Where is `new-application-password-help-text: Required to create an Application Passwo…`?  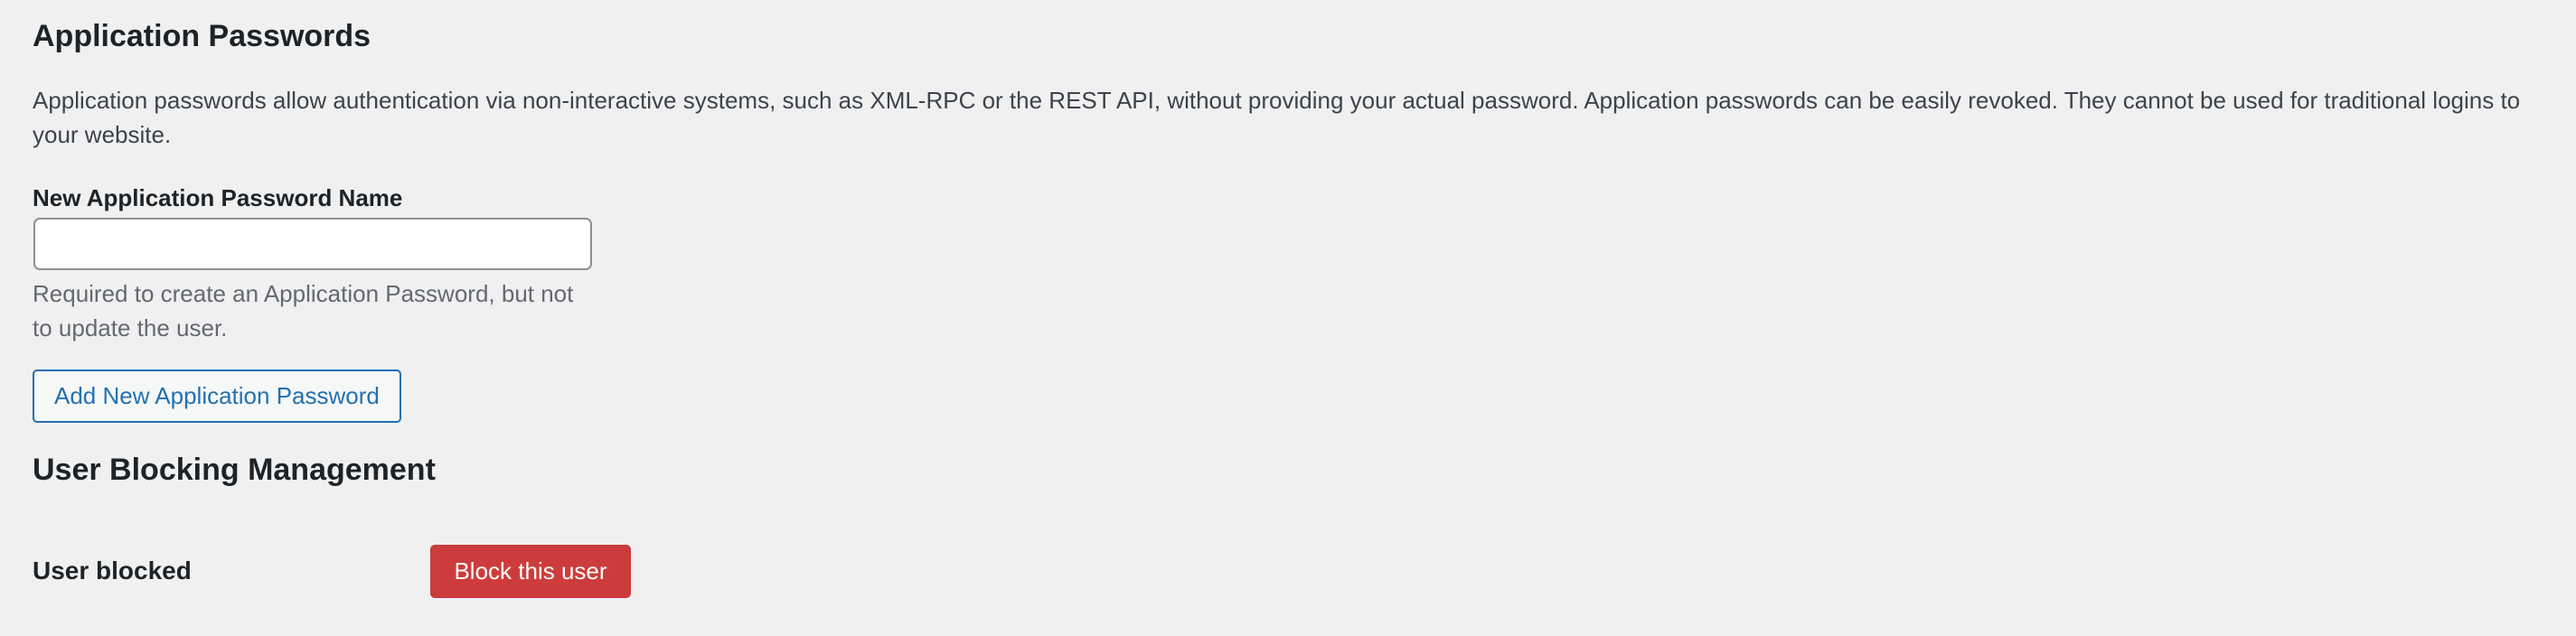 new-application-password-help-text: Required to create an Application Passwo… is located at coordinates (303, 310).